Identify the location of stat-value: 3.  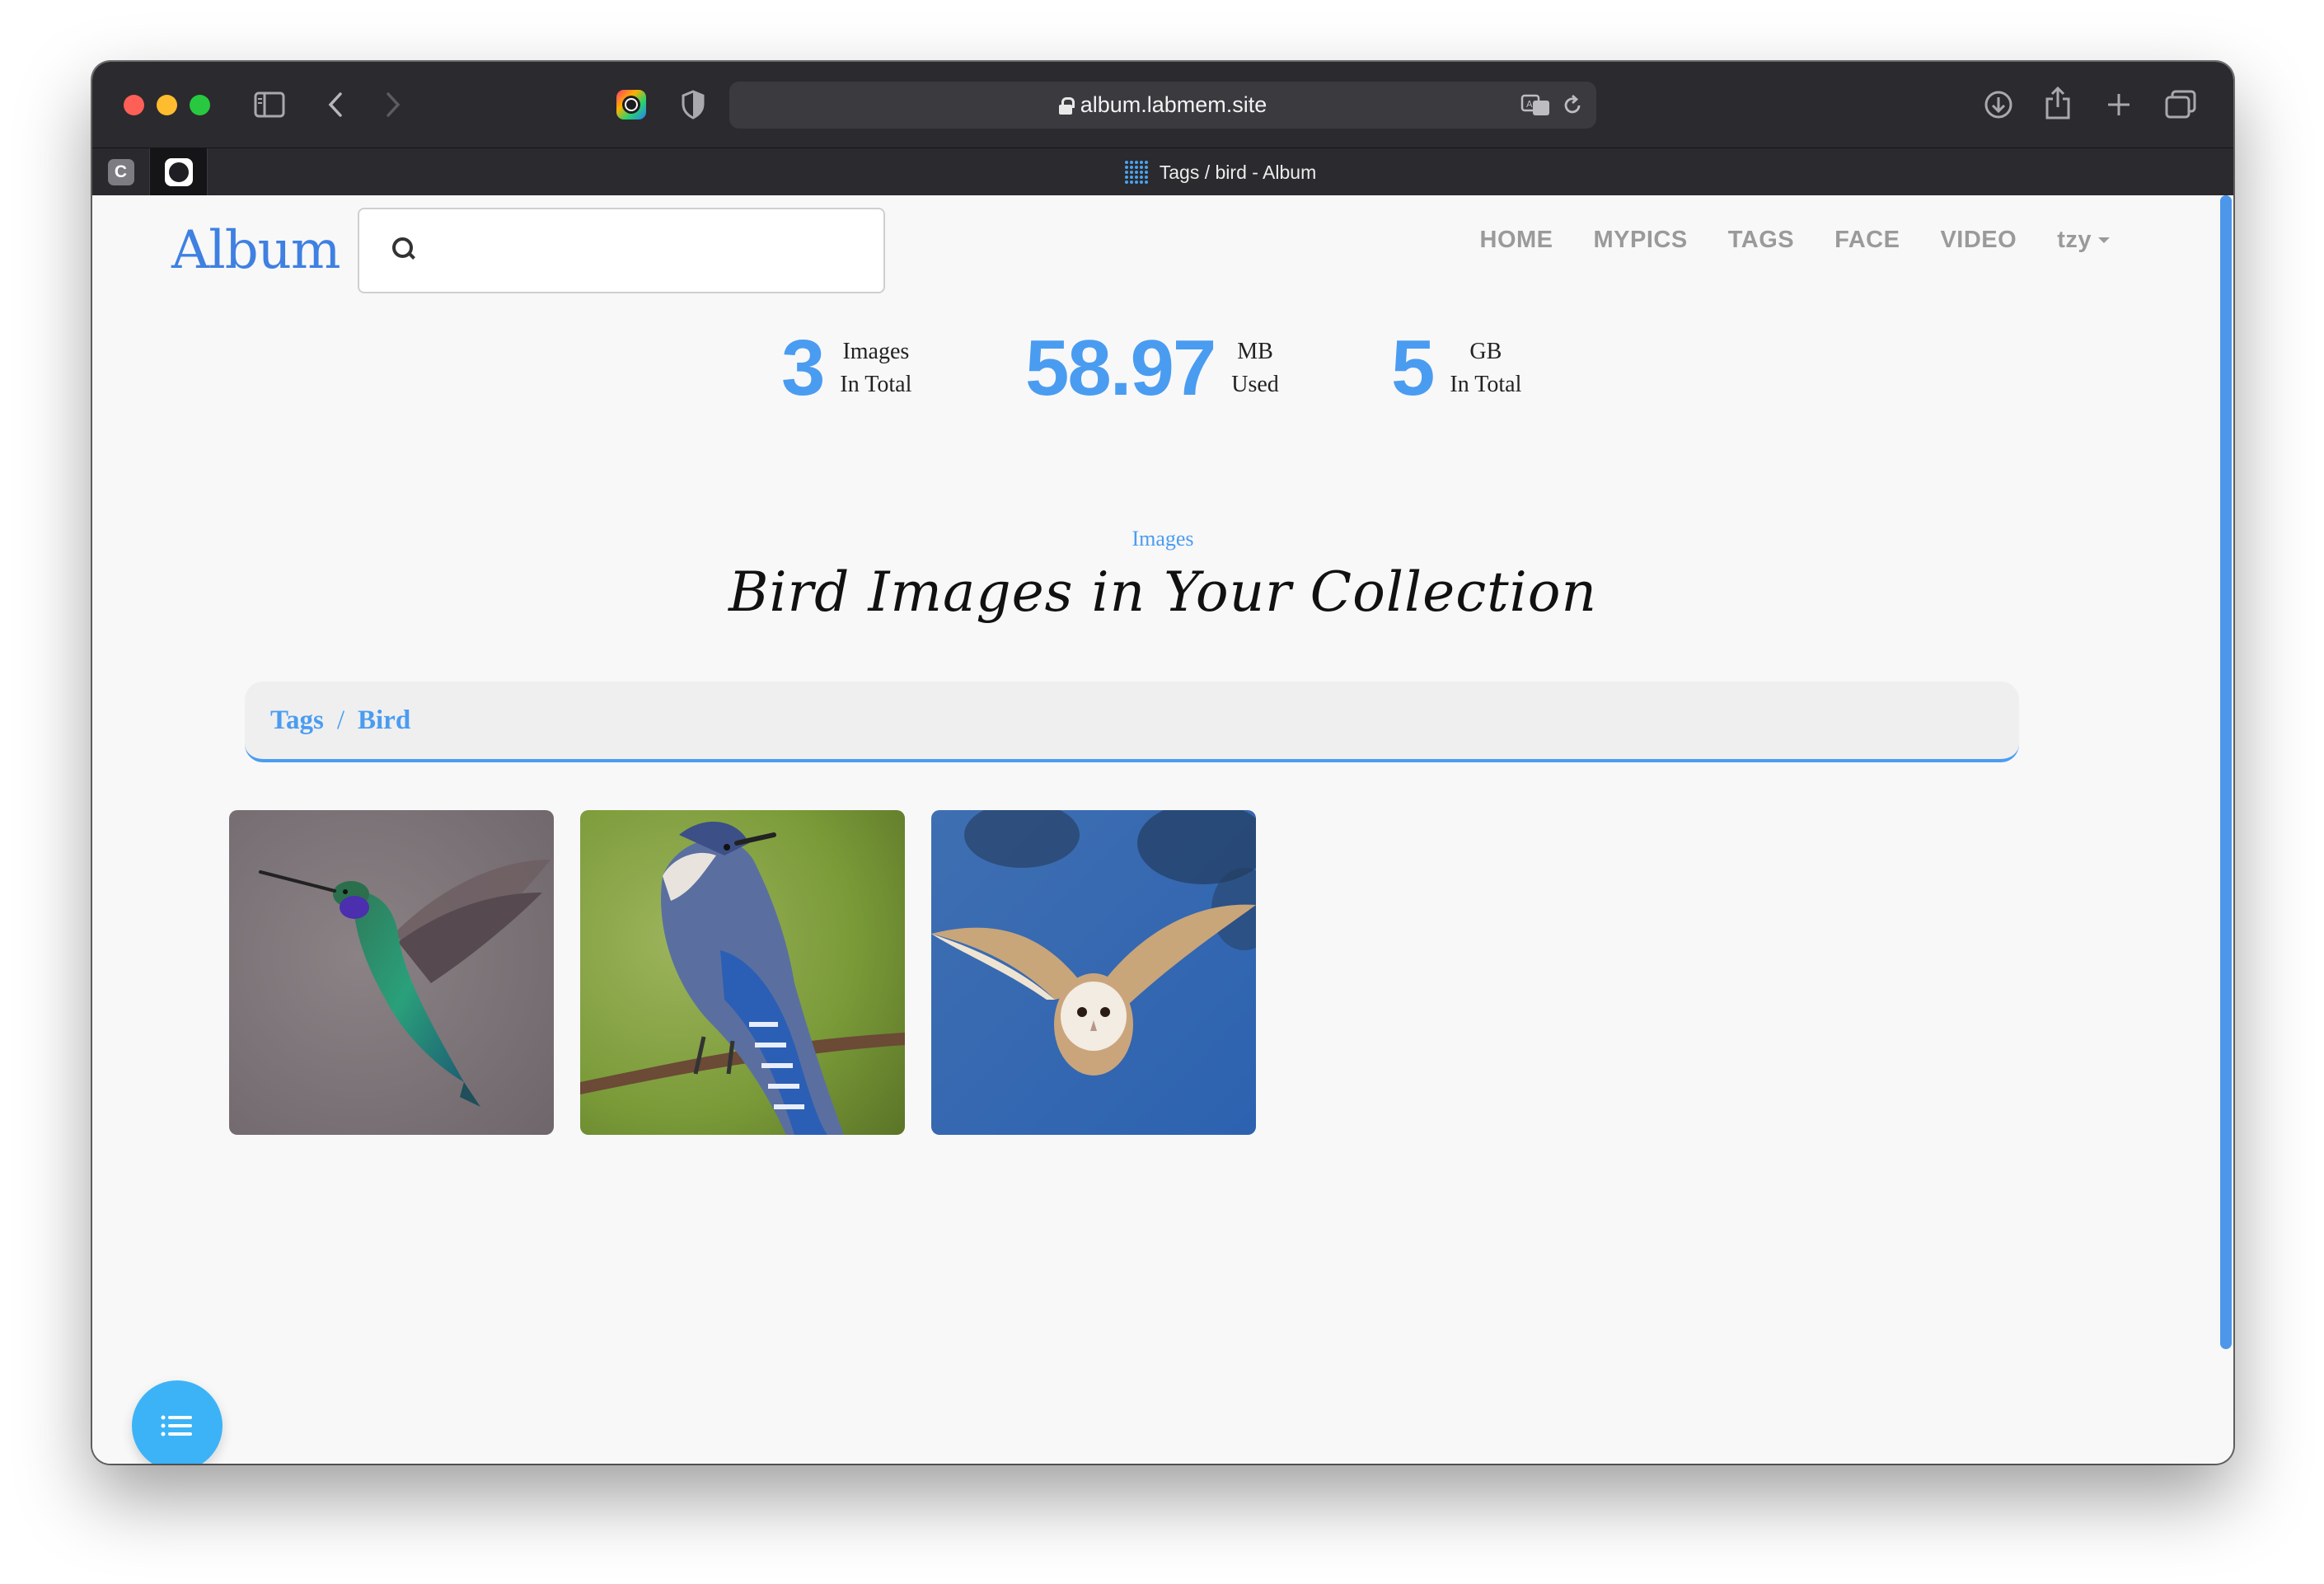
(803, 368).